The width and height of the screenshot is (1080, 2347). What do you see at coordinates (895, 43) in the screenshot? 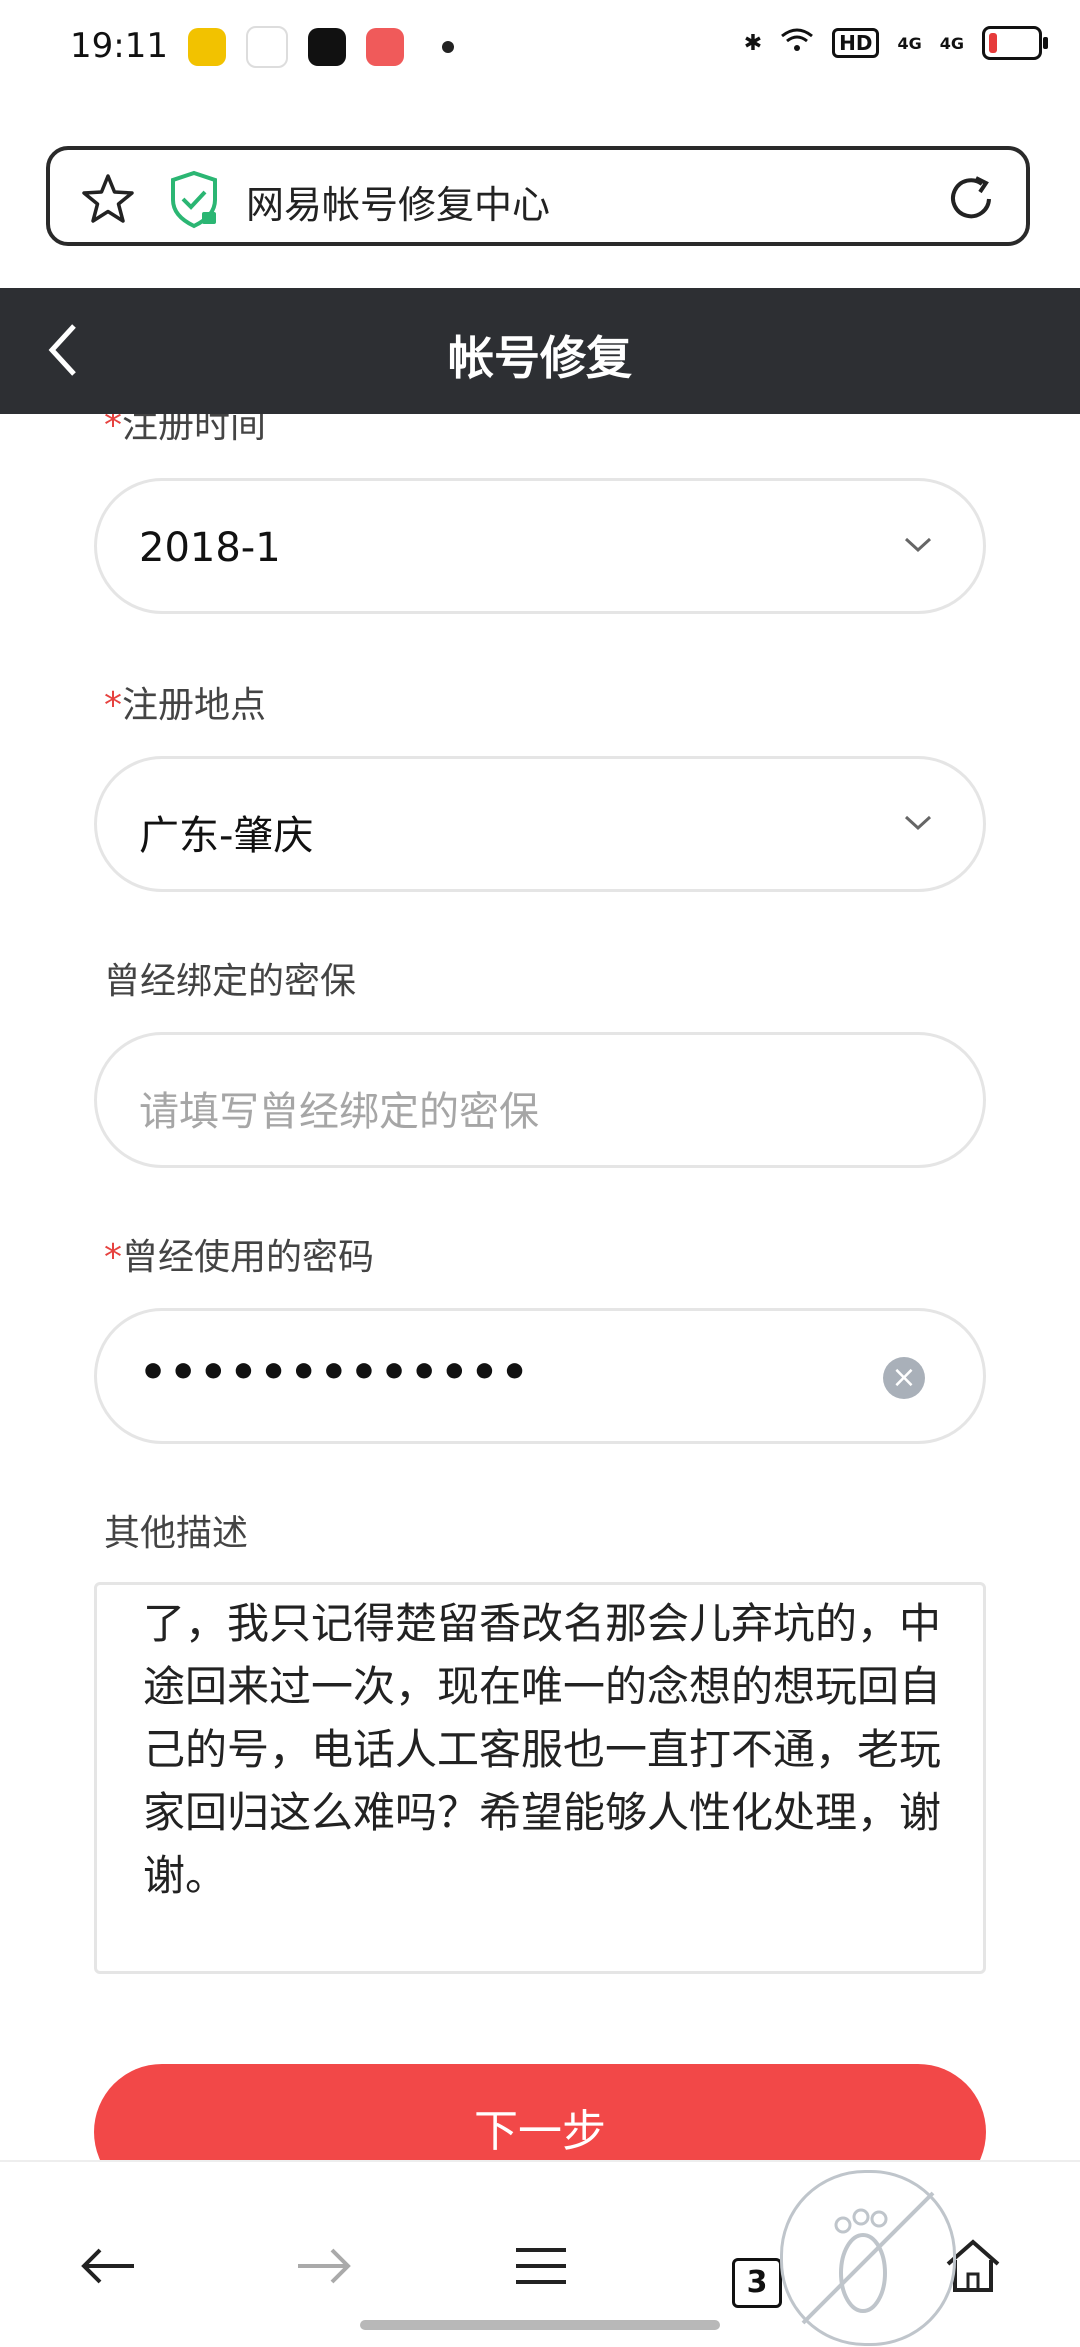
I see `system-indicators: ✱ HD 4G 4G` at bounding box center [895, 43].